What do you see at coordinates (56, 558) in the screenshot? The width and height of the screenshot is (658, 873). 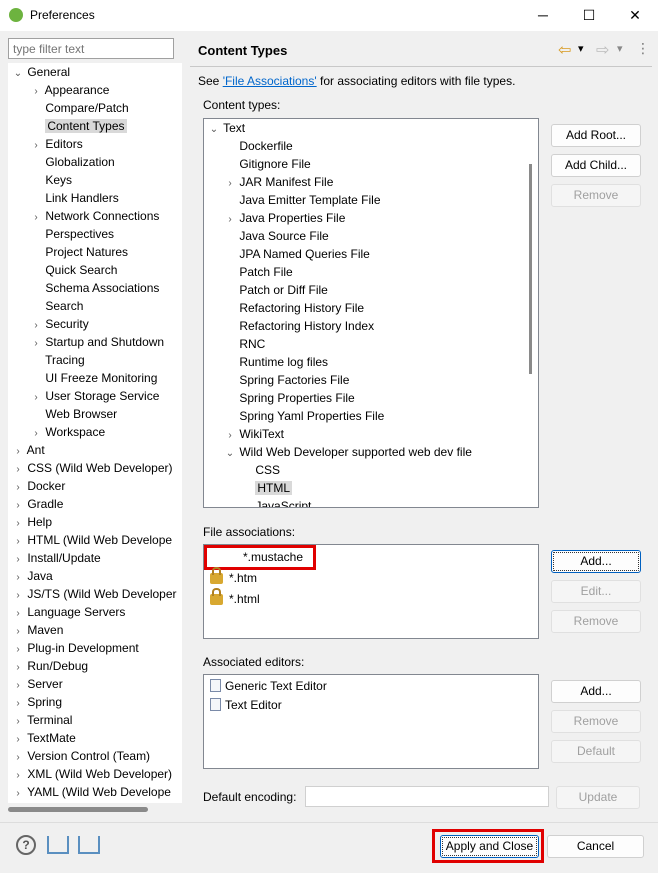 I see `tree-item: › Install/Update` at bounding box center [56, 558].